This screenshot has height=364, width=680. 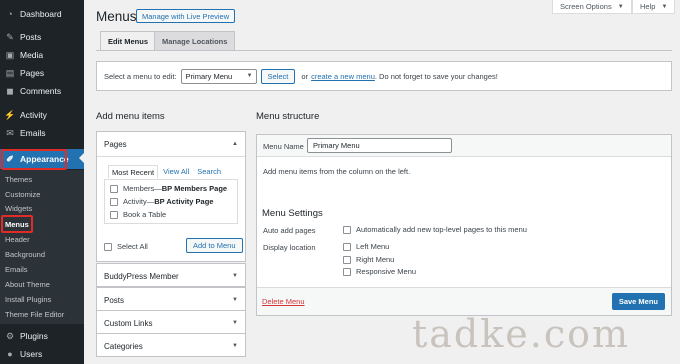 What do you see at coordinates (42, 91) in the screenshot?
I see `sidebar-item-comments: ◼ Comments` at bounding box center [42, 91].